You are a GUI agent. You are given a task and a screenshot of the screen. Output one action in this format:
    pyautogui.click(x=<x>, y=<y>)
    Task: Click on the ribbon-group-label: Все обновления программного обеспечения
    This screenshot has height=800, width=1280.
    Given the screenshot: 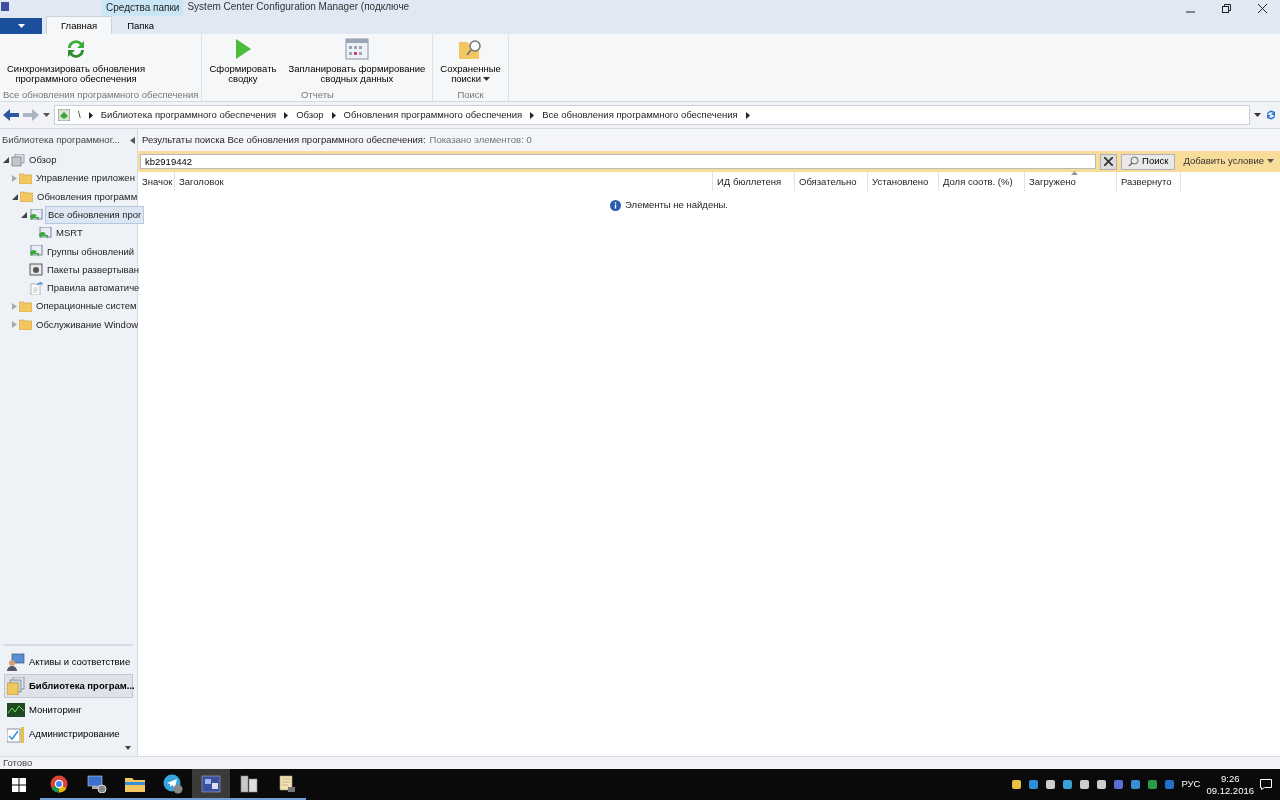 What is the action you would take?
    pyautogui.click(x=101, y=95)
    